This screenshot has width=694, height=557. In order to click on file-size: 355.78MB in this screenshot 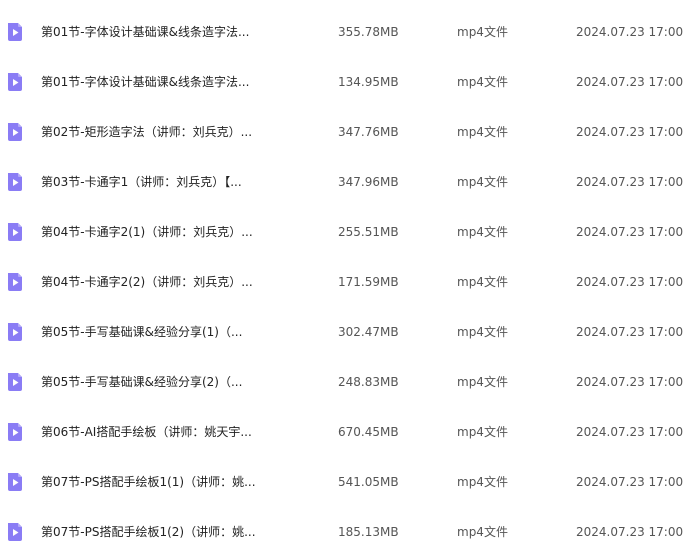, I will do `click(368, 32)`.